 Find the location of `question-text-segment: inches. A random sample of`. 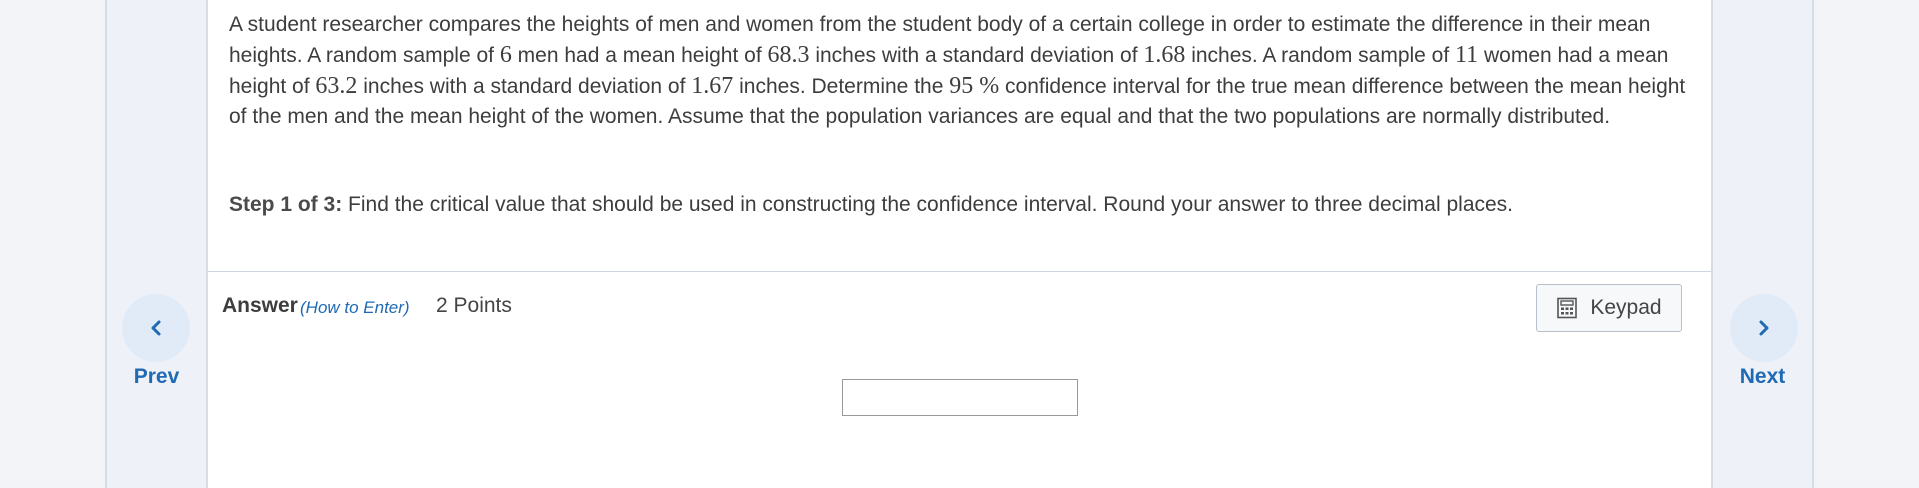

question-text-segment: inches. A random sample of is located at coordinates (1320, 55).